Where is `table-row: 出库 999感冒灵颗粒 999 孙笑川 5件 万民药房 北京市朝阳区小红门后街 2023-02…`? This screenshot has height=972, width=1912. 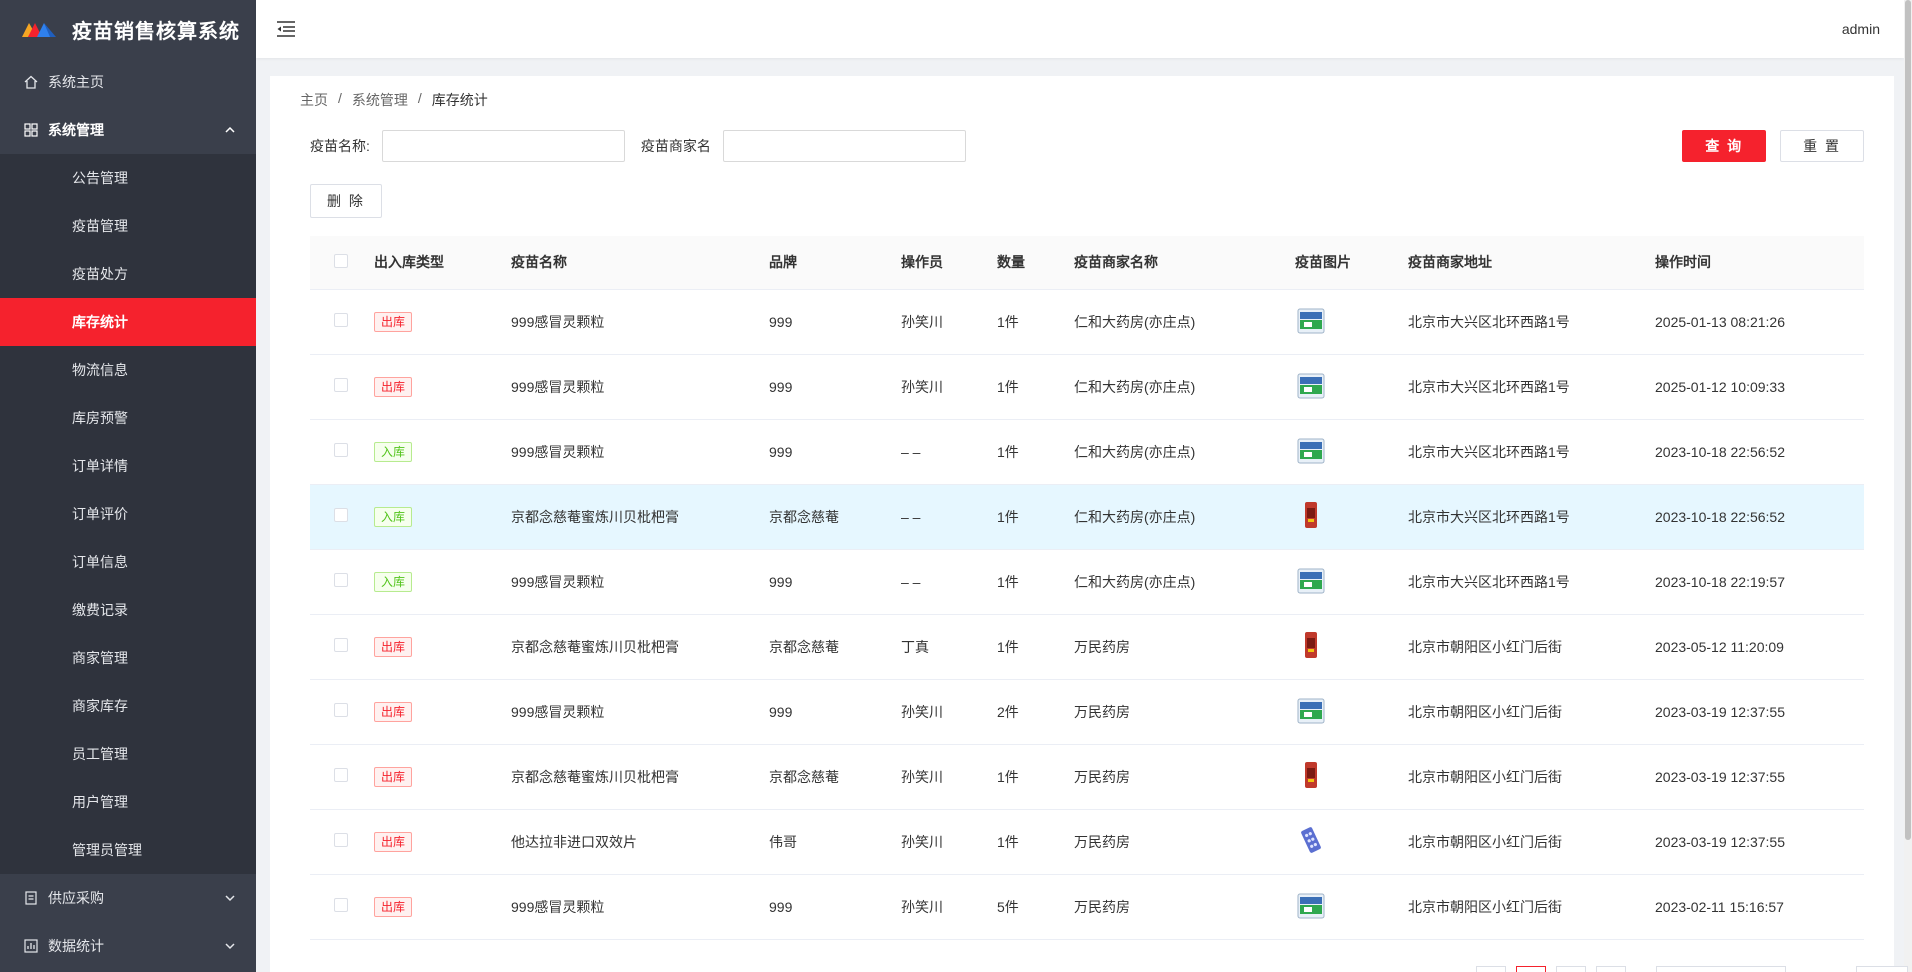
table-row: 出库 999感冒灵颗粒 999 孙笑川 5件 万民药房 北京市朝阳区小红门后街 2023-02… is located at coordinates (1087, 907).